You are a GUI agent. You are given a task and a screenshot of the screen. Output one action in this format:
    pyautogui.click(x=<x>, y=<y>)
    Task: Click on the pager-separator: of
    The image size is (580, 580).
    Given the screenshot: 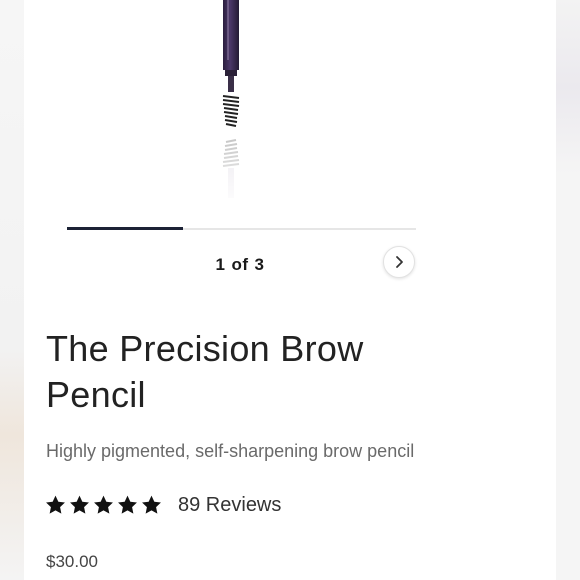 What is the action you would take?
    pyautogui.click(x=240, y=264)
    